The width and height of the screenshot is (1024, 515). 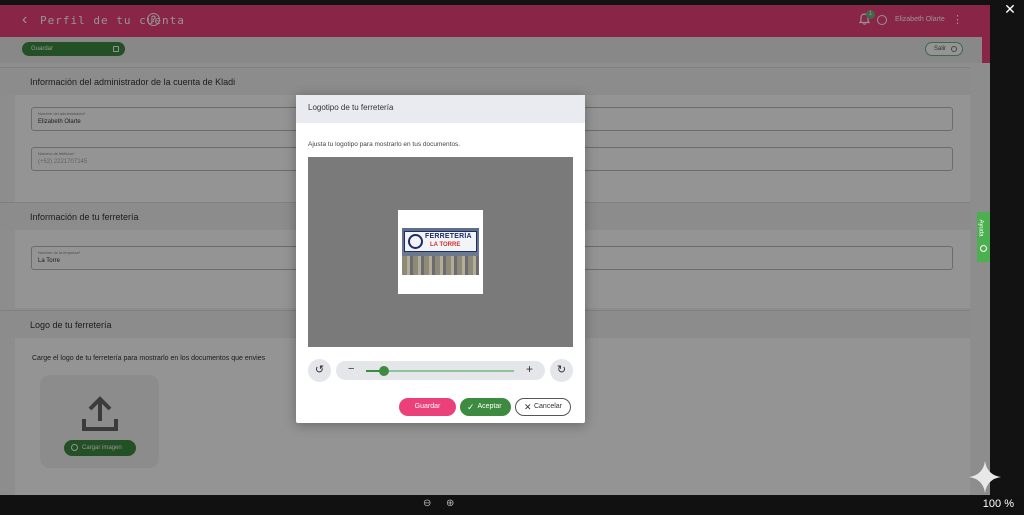 I want to click on zoom-level: 100 %, so click(x=998, y=504).